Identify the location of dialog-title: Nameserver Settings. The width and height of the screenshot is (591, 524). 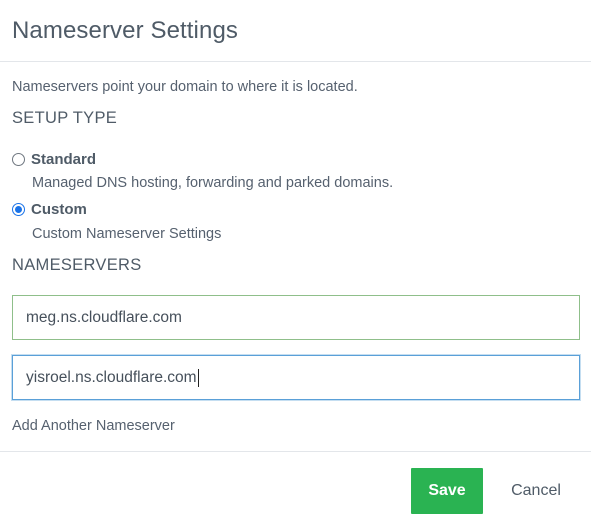
(125, 30).